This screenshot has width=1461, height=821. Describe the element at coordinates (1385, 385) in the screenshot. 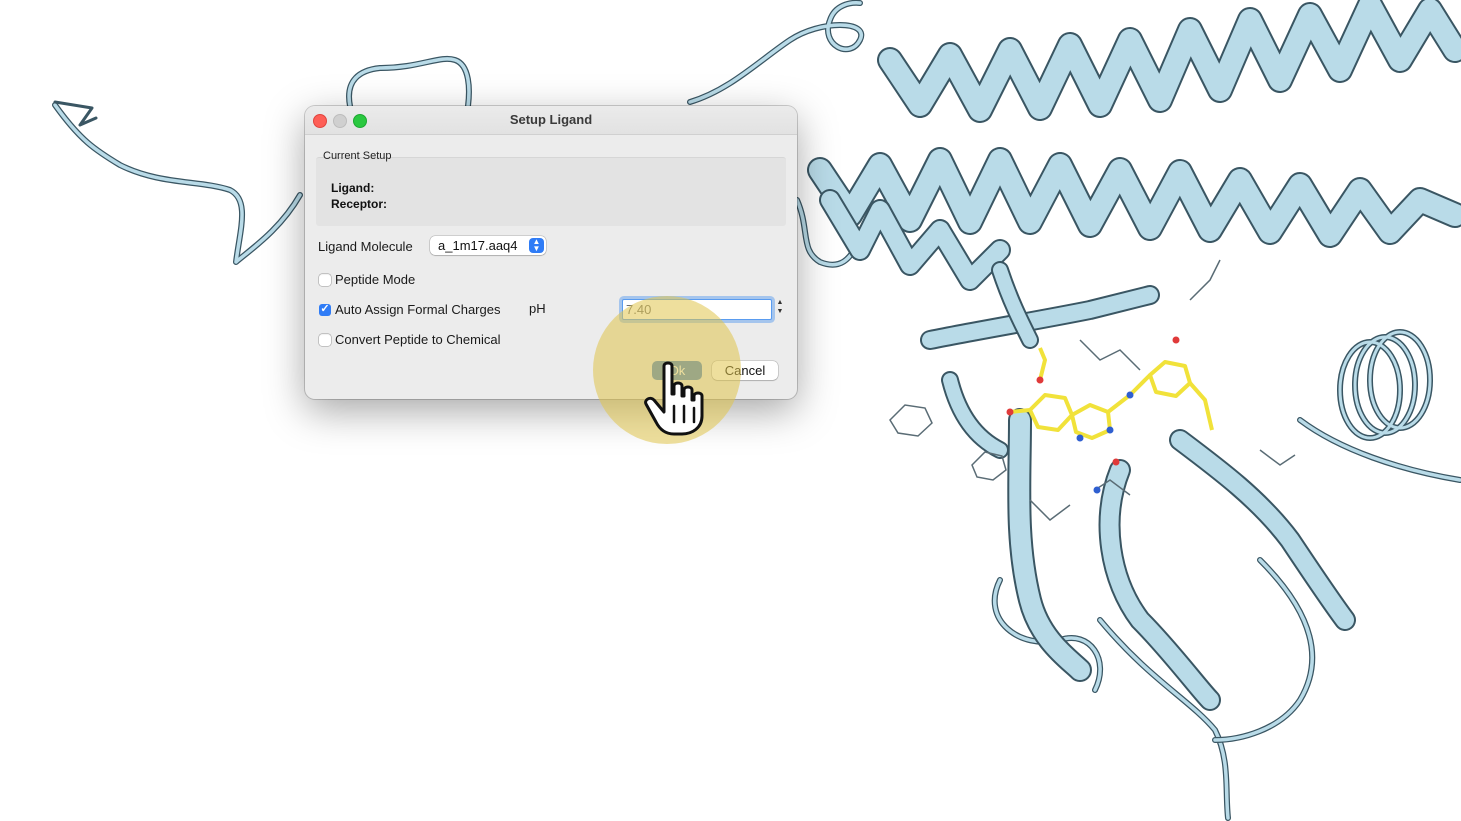

I see `helix-coil-right` at that location.